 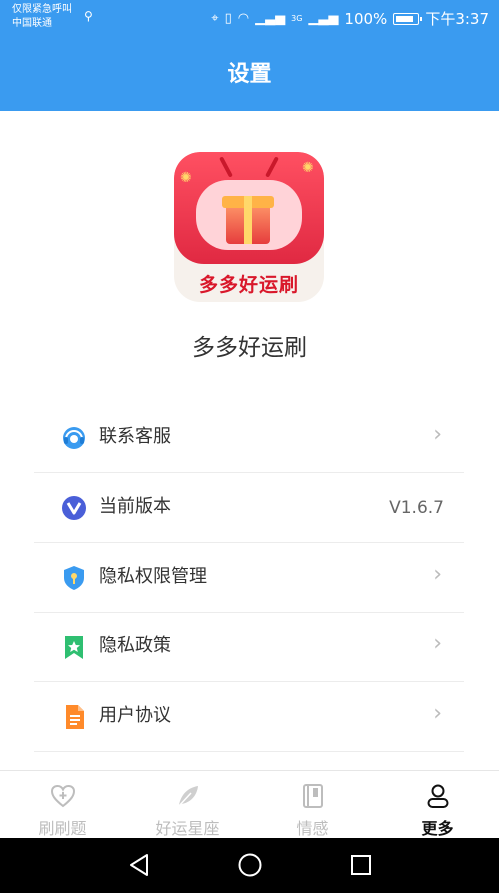 What do you see at coordinates (437, 828) in the screenshot?
I see `tab-label: 更多` at bounding box center [437, 828].